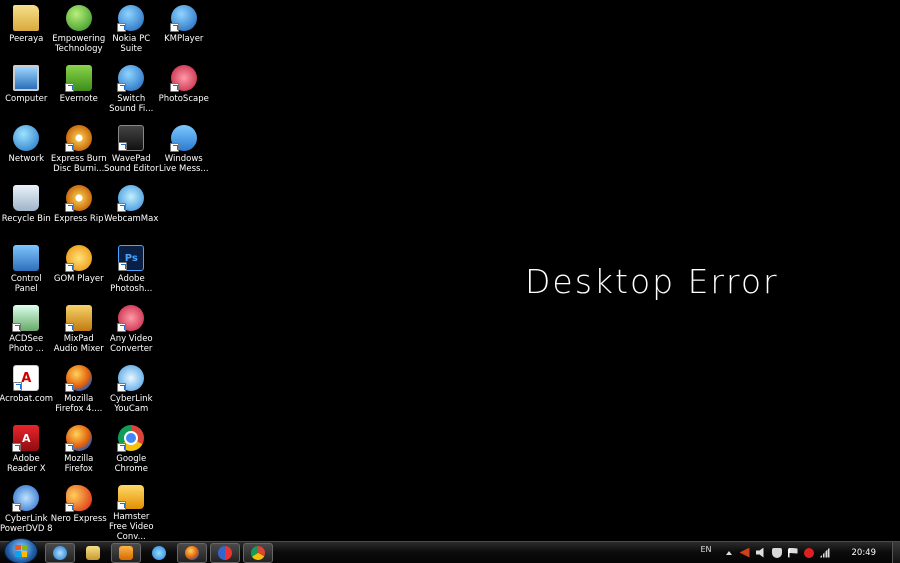  I want to click on volume-icon, so click(759, 552).